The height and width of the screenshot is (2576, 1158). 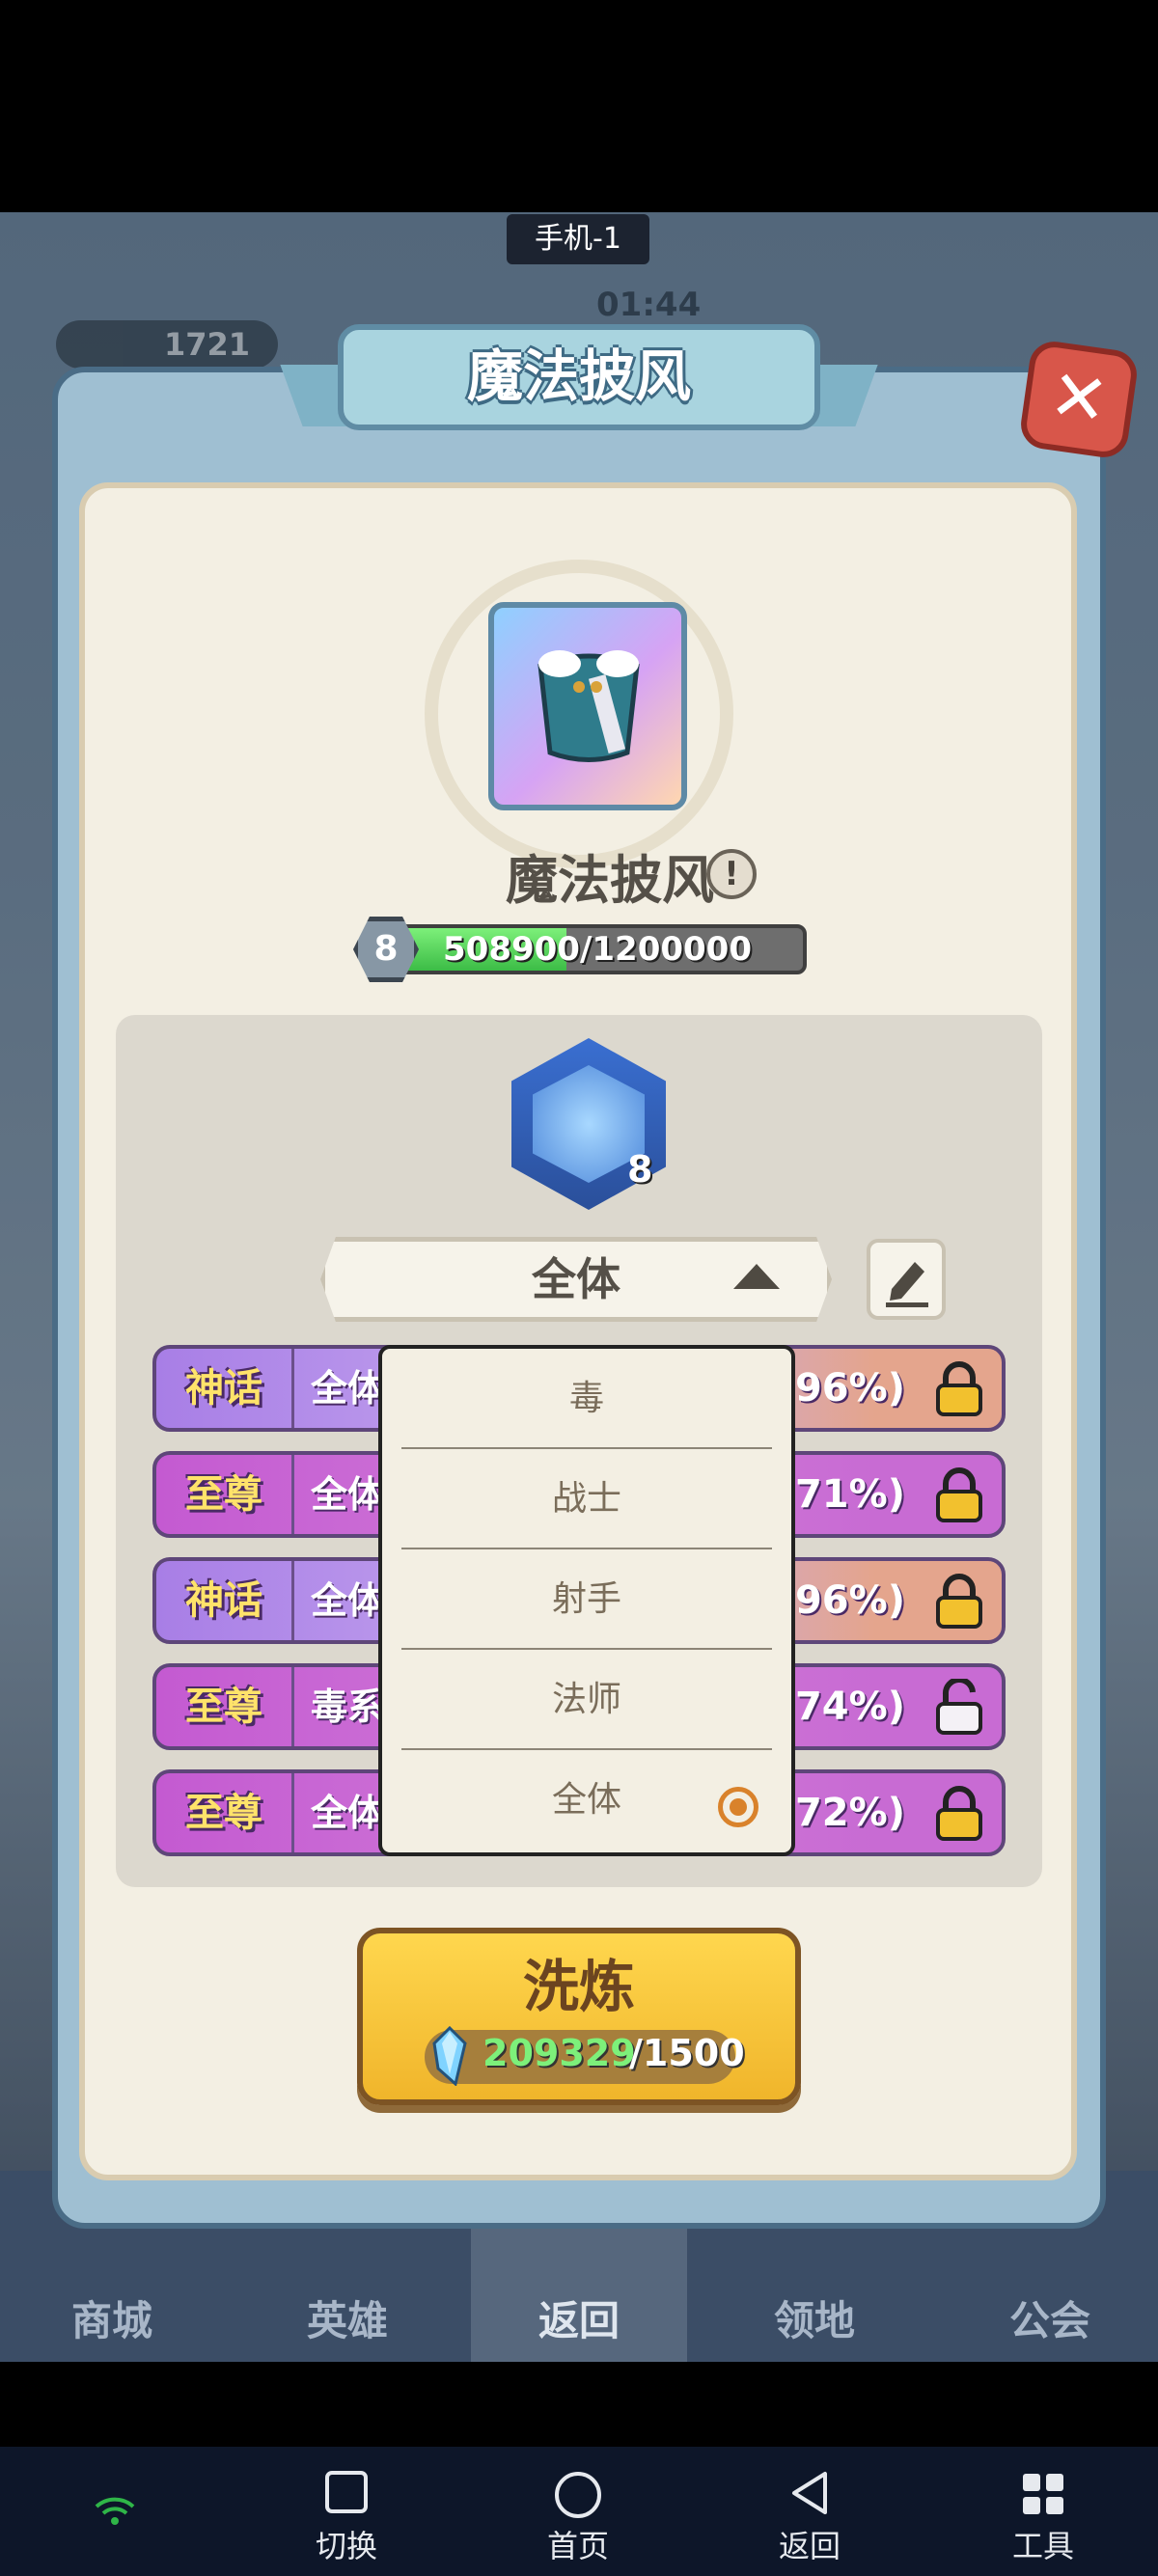 What do you see at coordinates (738, 1807) in the screenshot?
I see `selected-radio-dot` at bounding box center [738, 1807].